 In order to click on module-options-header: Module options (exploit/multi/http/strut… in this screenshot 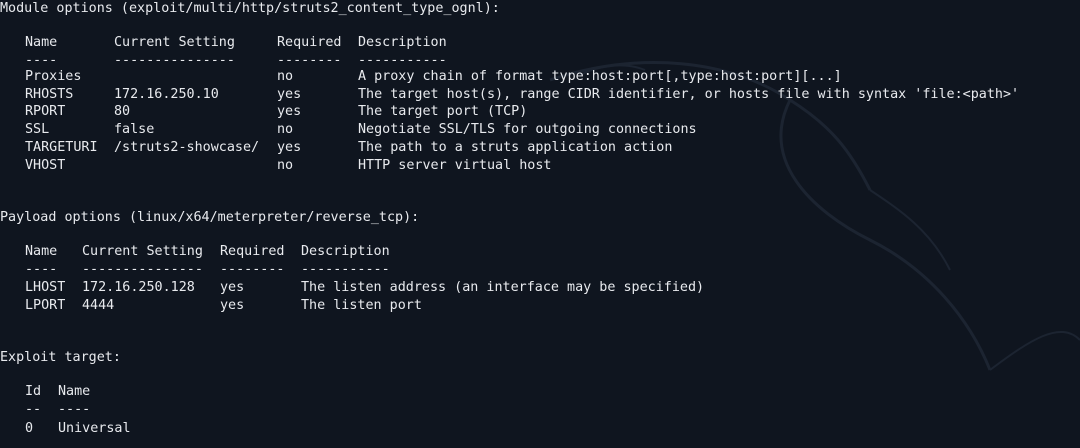, I will do `click(540, 9)`.